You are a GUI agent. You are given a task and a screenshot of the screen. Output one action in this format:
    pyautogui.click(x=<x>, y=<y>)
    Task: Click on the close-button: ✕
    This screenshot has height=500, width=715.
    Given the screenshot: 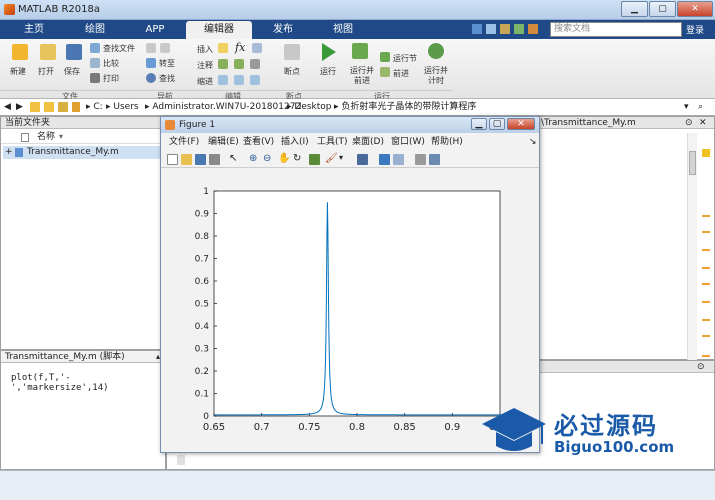 What is the action you would take?
    pyautogui.click(x=695, y=9)
    